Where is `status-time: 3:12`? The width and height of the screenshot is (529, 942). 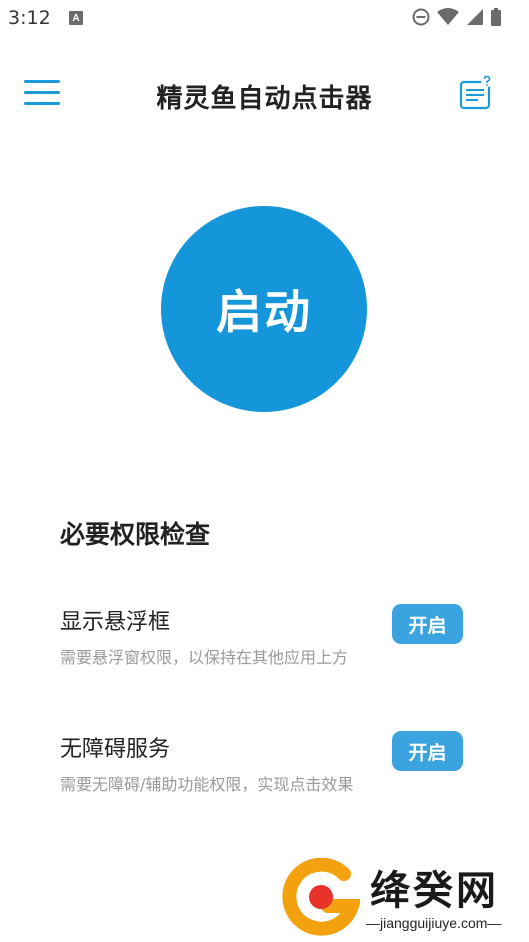 status-time: 3:12 is located at coordinates (29, 18).